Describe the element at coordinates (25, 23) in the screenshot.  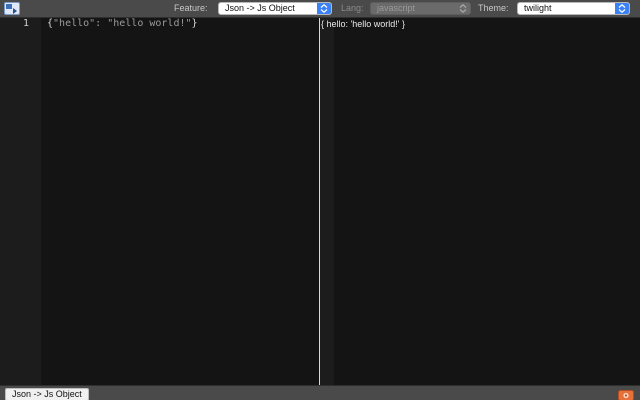
I see `line-number: 1` at that location.